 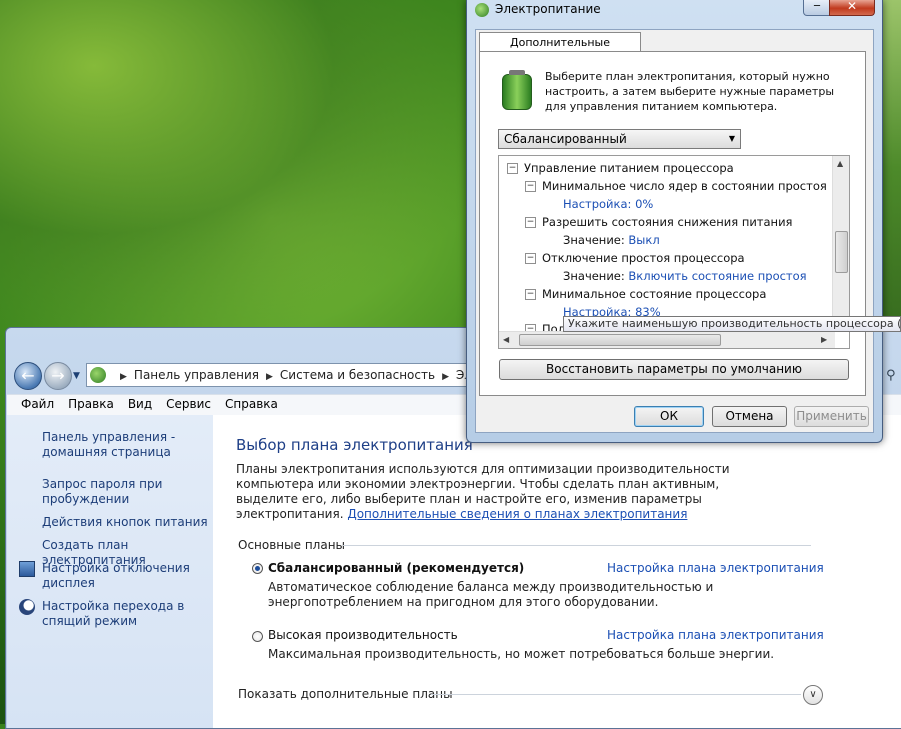 I want to click on tree-value-idle-disable: Значение: Включить состояние простоя, so click(x=685, y=276).